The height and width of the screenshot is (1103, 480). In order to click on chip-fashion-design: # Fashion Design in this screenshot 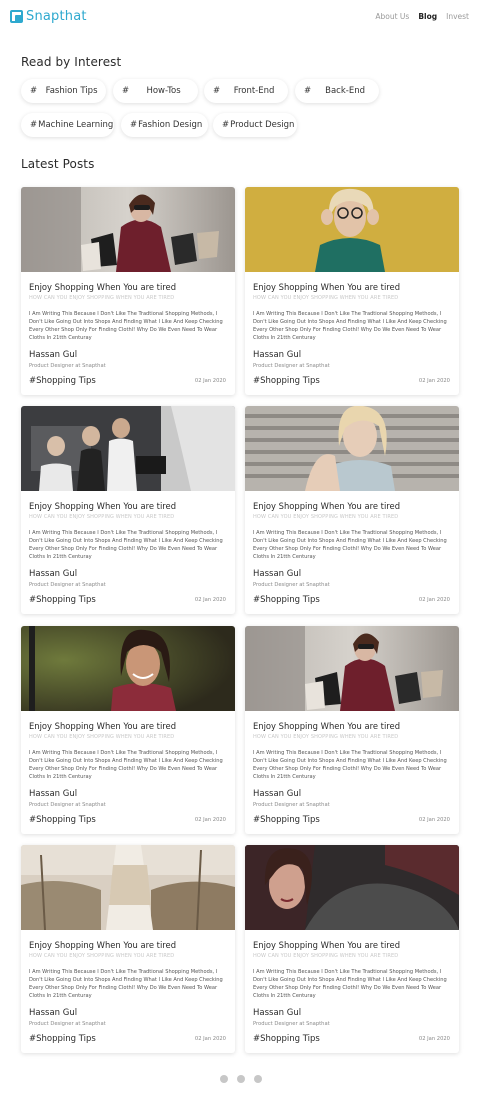, I will do `click(164, 125)`.